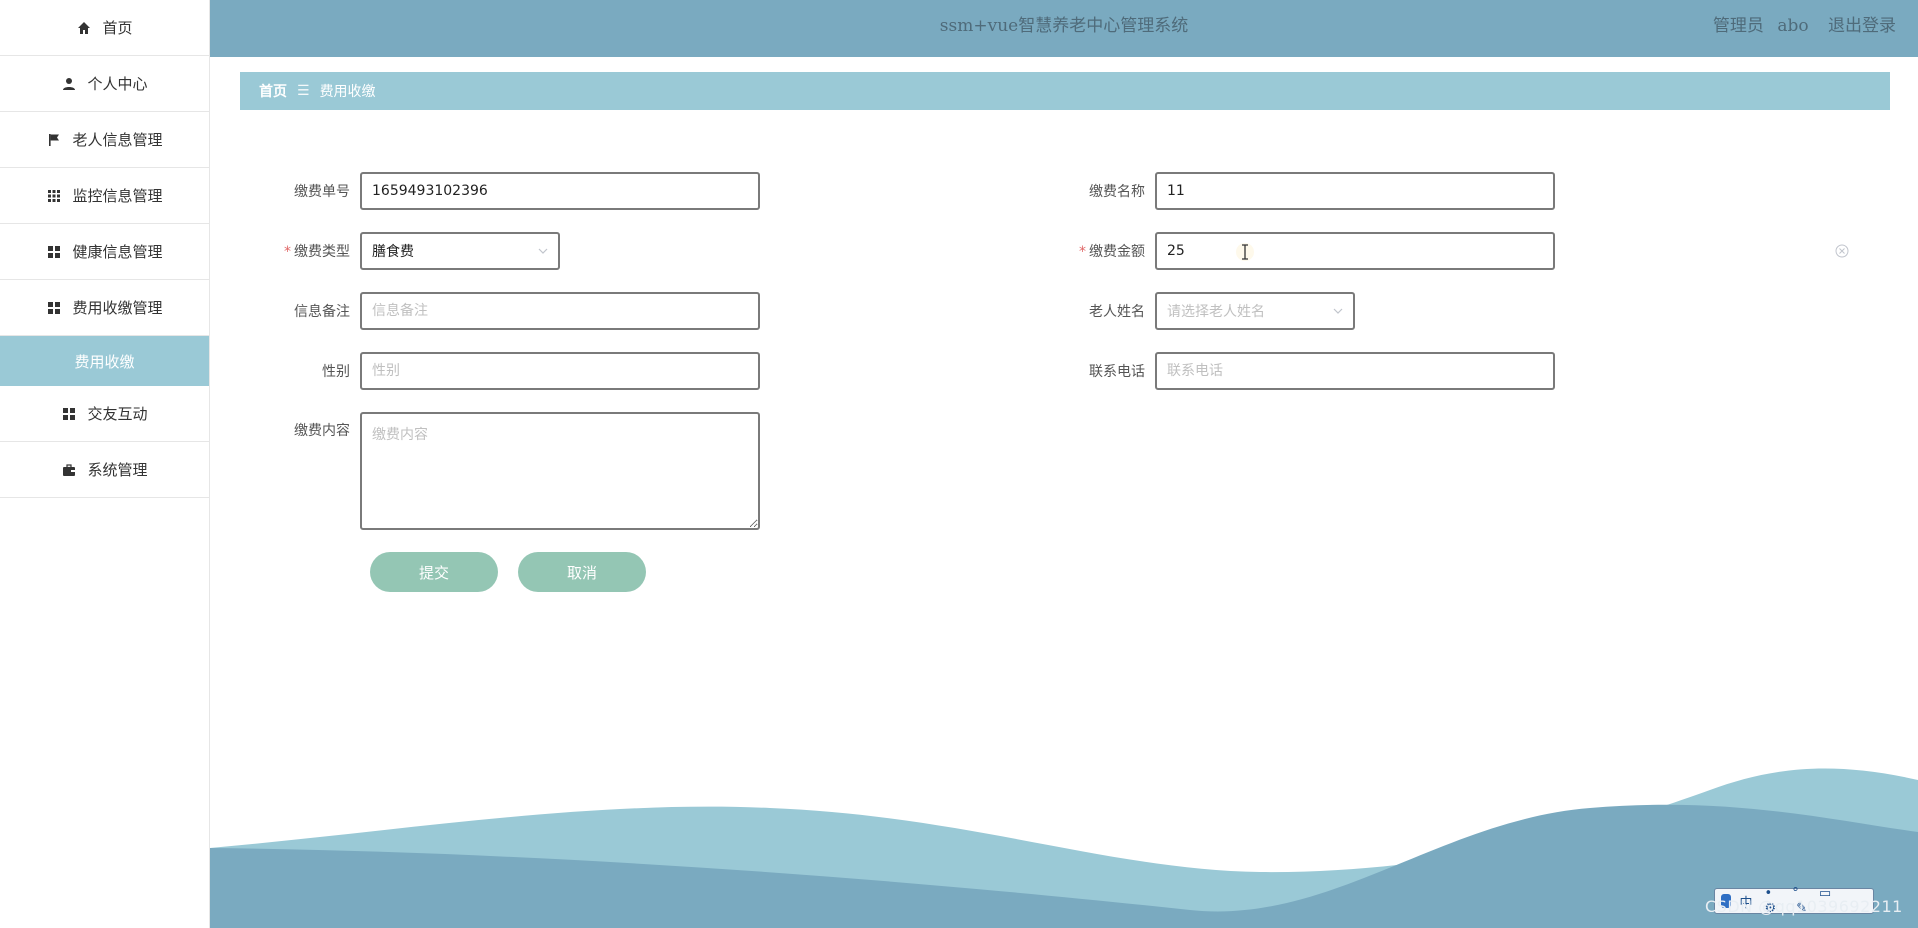 The width and height of the screenshot is (1918, 928). Describe the element at coordinates (560, 311) in the screenshot. I see `remark-input` at that location.